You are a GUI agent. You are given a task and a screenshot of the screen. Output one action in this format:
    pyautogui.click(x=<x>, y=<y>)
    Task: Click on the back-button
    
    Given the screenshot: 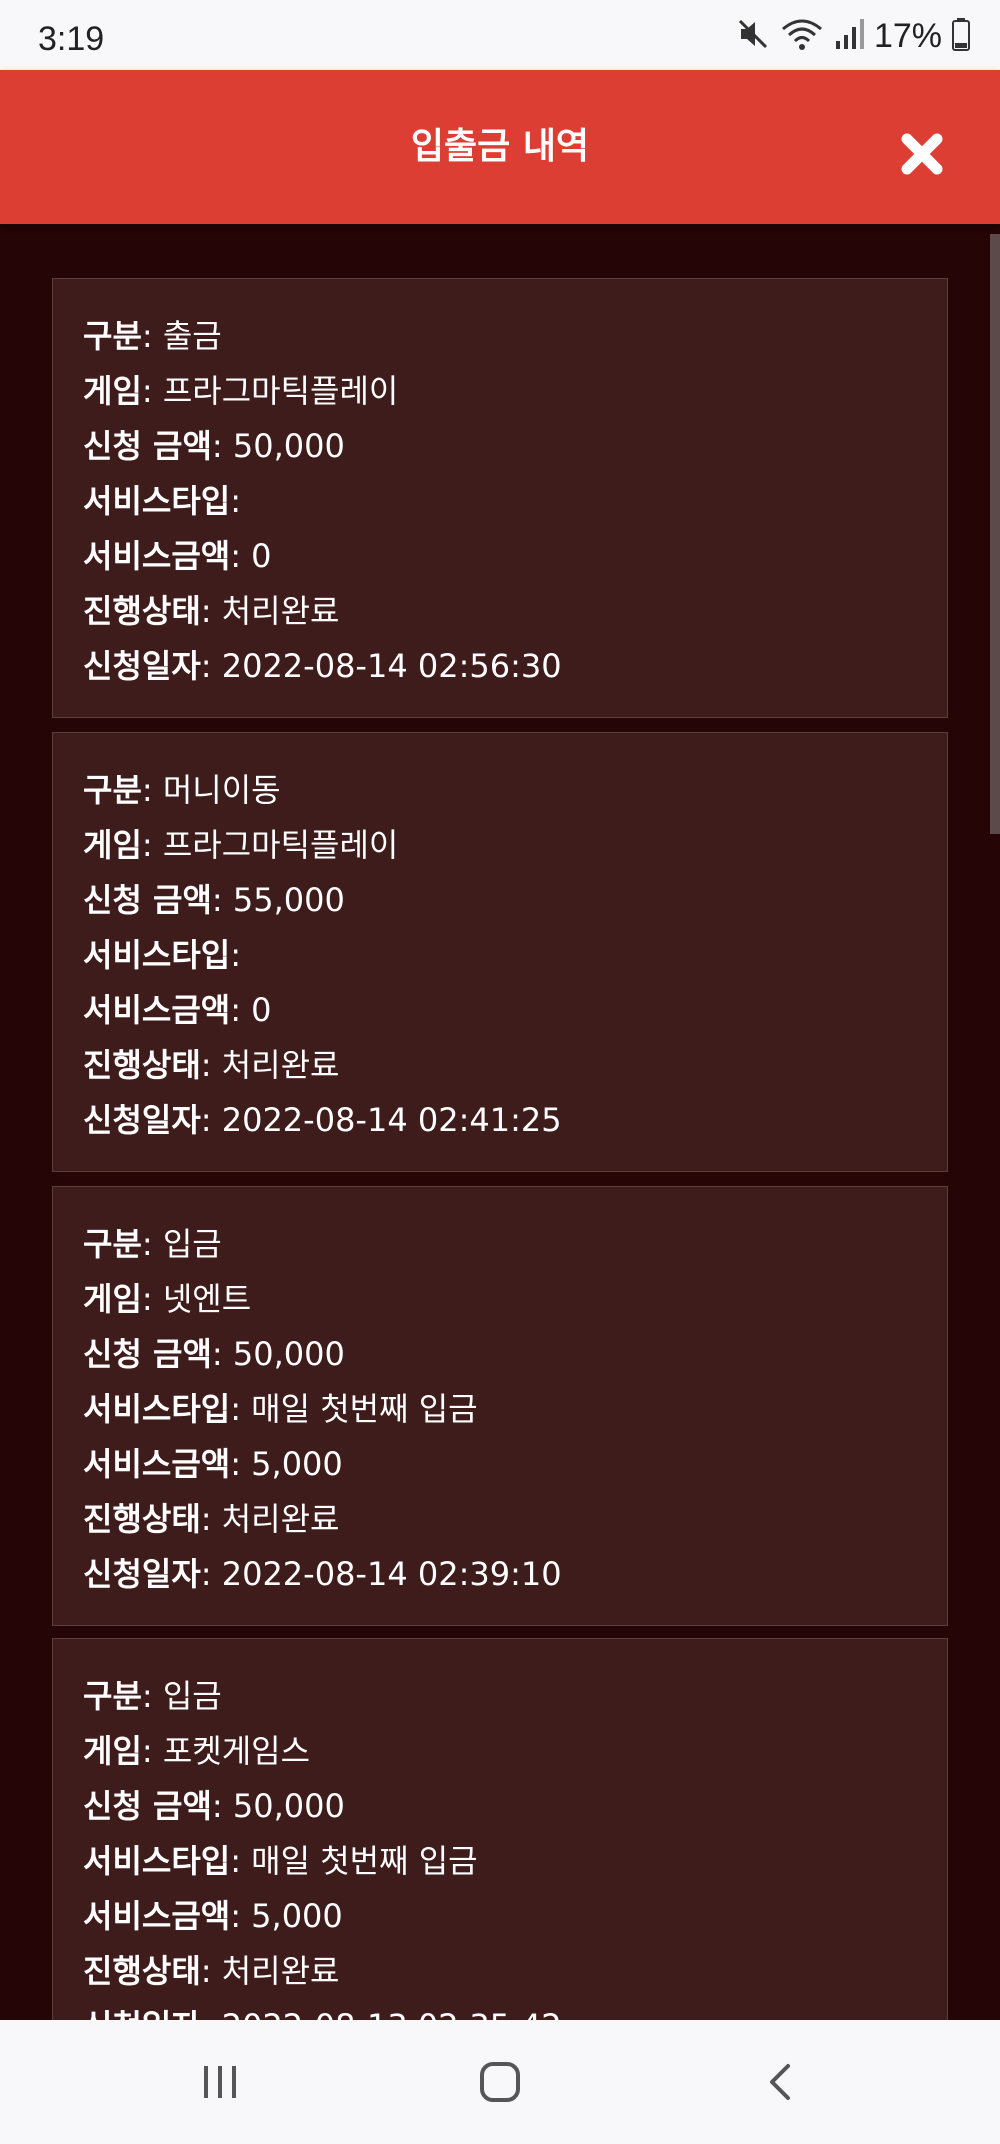 What is the action you would take?
    pyautogui.click(x=780, y=2082)
    